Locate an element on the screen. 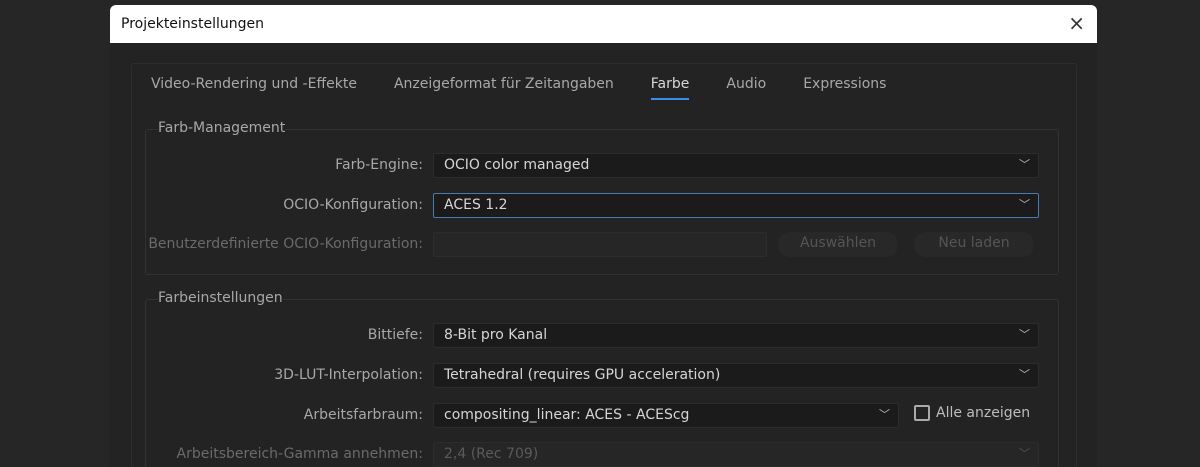  color-engine-select: OCIO color managed ﹀ is located at coordinates (736, 165).